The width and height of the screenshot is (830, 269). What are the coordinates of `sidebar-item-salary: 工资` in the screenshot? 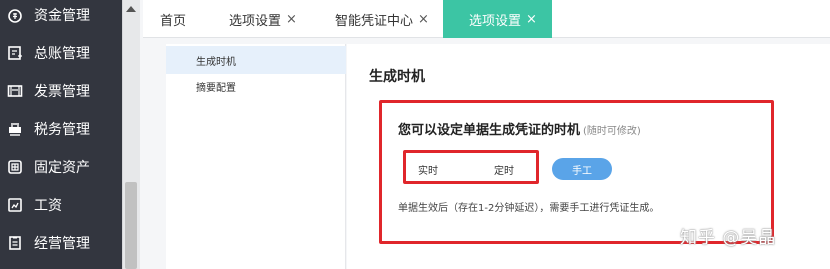 It's located at (61, 205).